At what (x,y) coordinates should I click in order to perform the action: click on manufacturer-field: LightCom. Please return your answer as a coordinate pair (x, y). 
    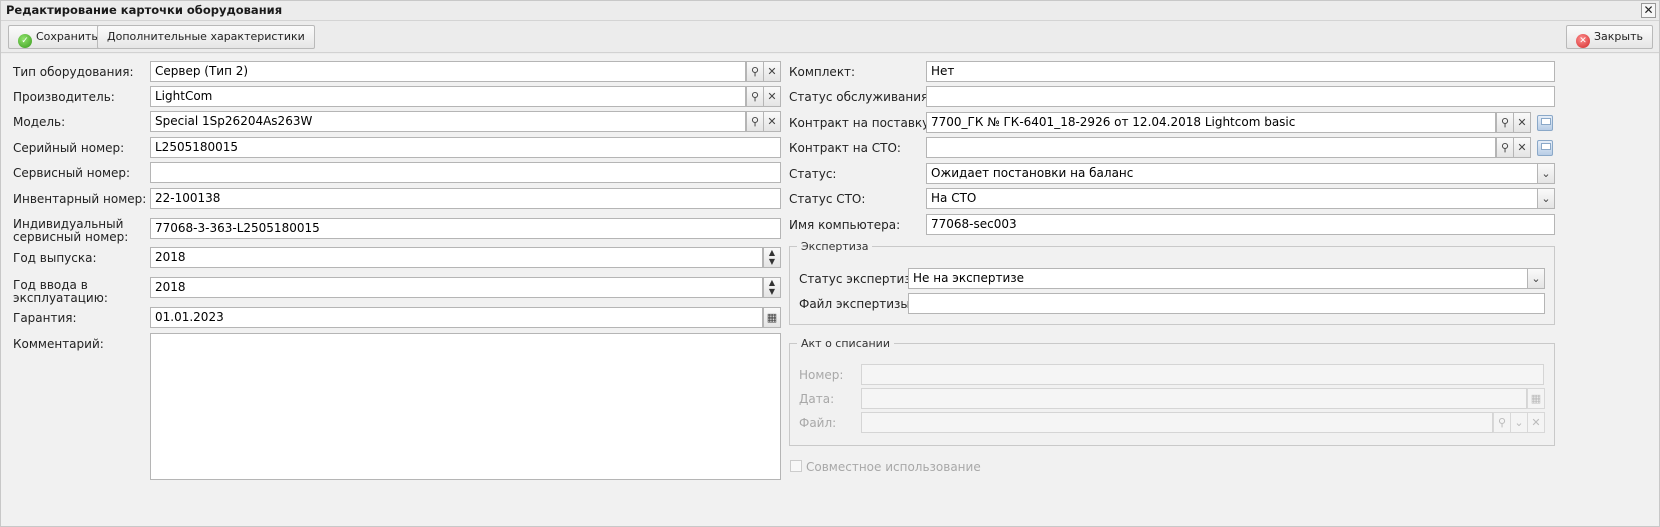
    Looking at the image, I should click on (448, 96).